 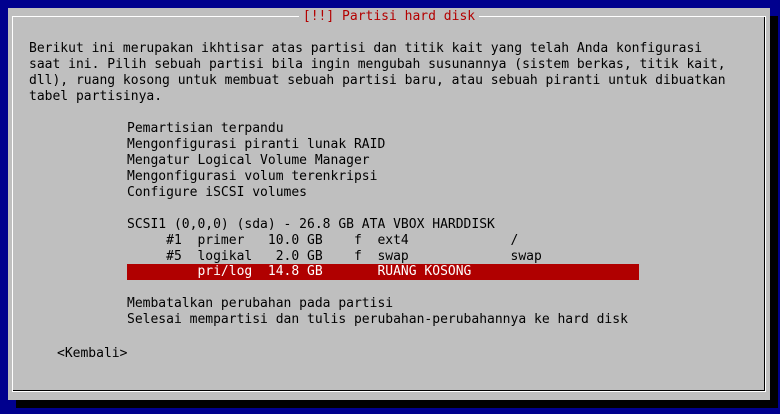 I want to click on dialog-title: [!!] Partisi hard disk, so click(x=389, y=16).